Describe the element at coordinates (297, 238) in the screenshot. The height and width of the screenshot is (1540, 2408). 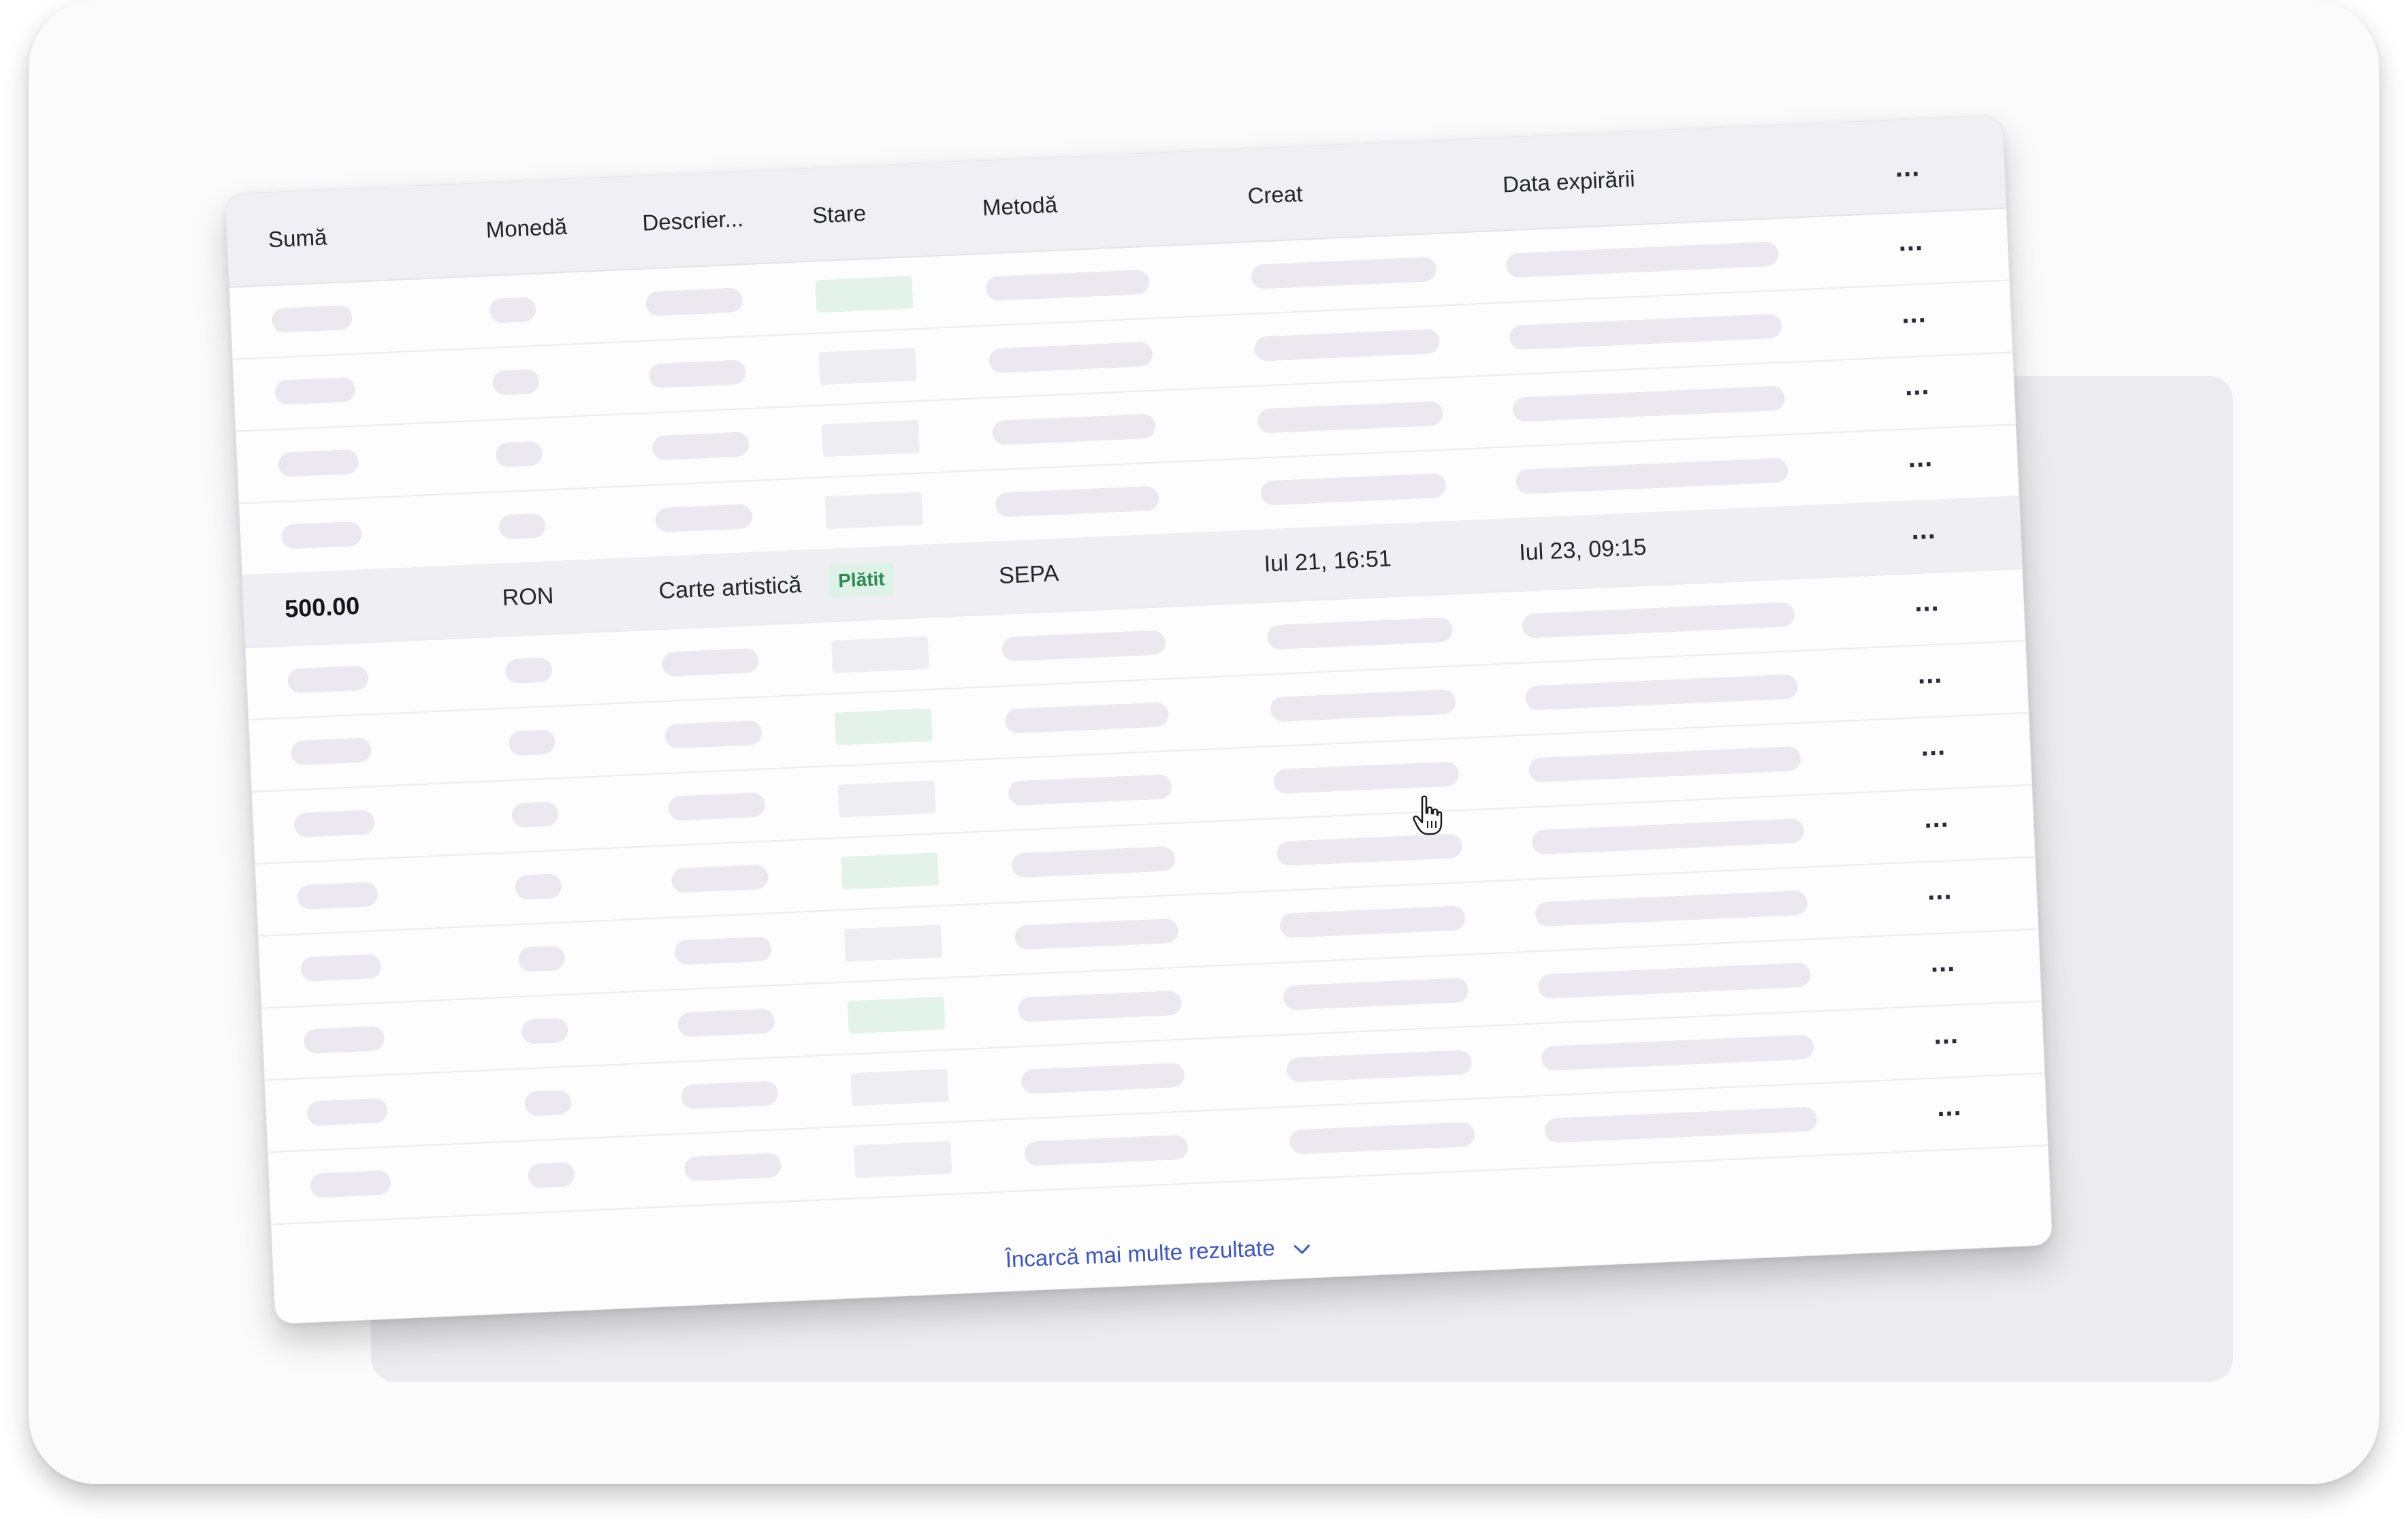
I see `column-header-amount: Sumă` at that location.